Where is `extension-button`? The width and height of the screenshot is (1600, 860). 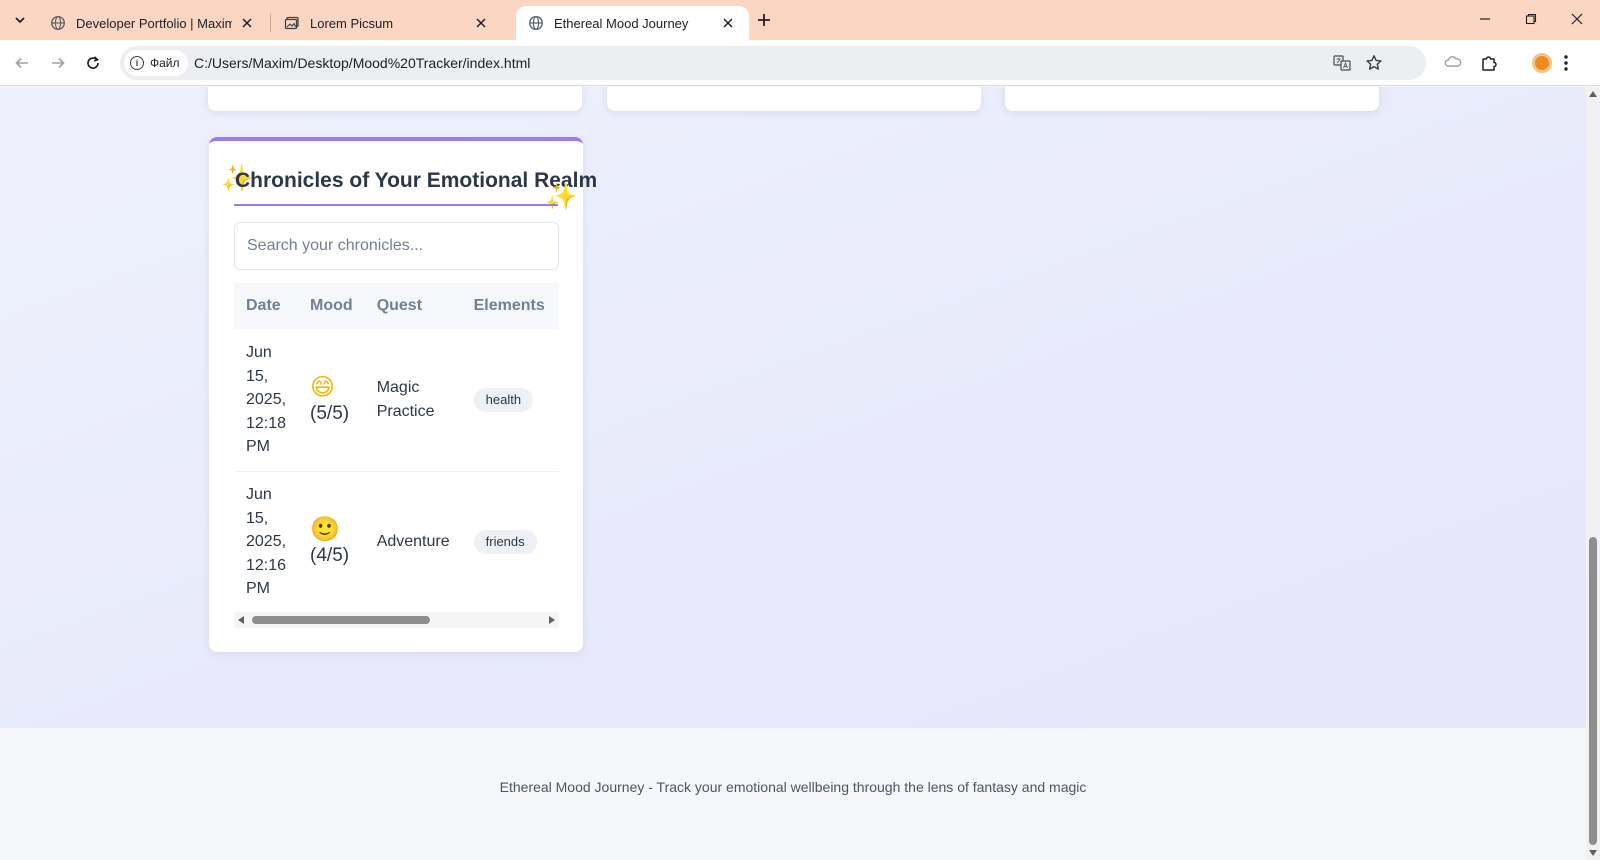
extension-button is located at coordinates (1453, 63).